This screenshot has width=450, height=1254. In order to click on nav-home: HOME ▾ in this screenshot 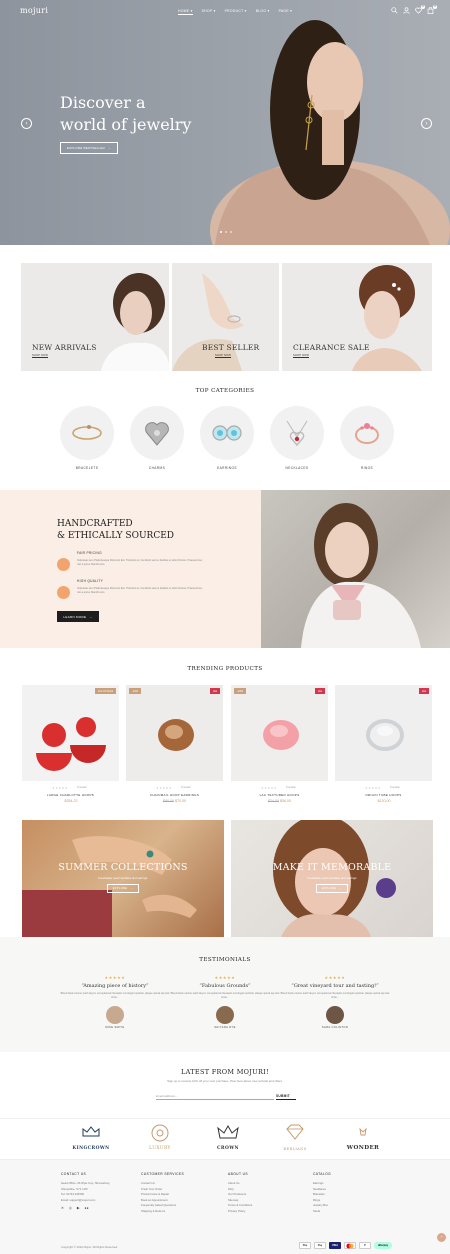, I will do `click(185, 12)`.